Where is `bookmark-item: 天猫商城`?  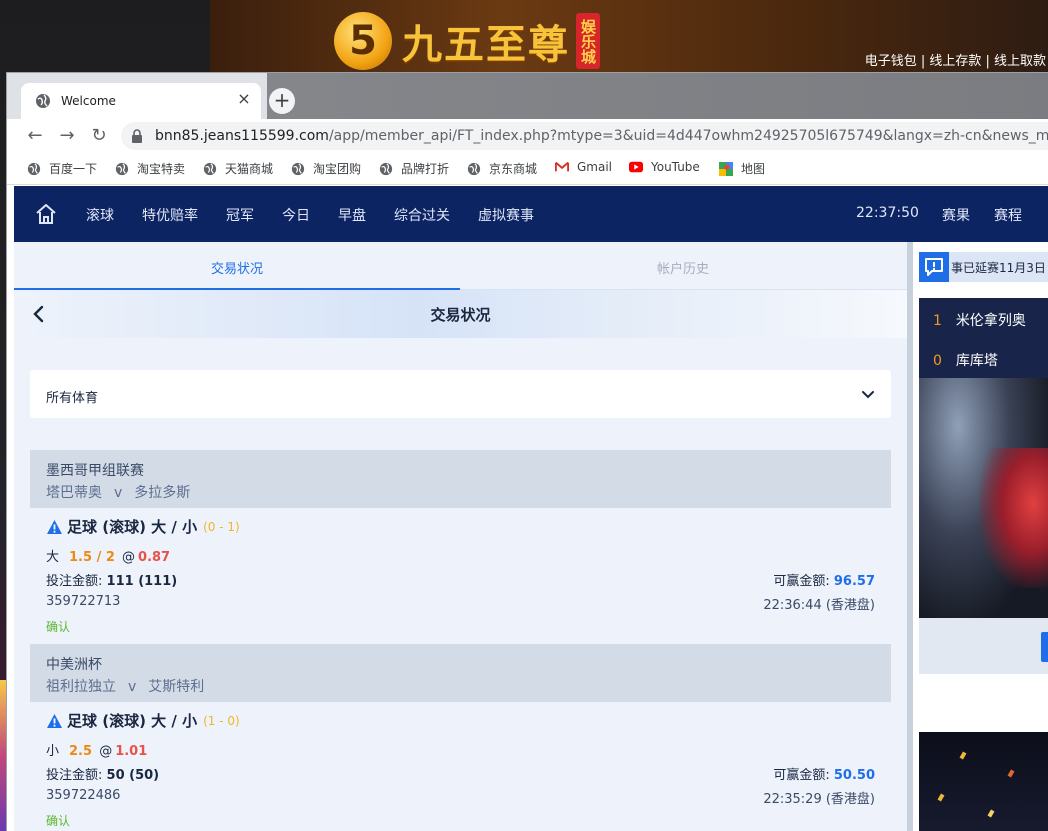
bookmark-item: 天猫商城 is located at coordinates (238, 168).